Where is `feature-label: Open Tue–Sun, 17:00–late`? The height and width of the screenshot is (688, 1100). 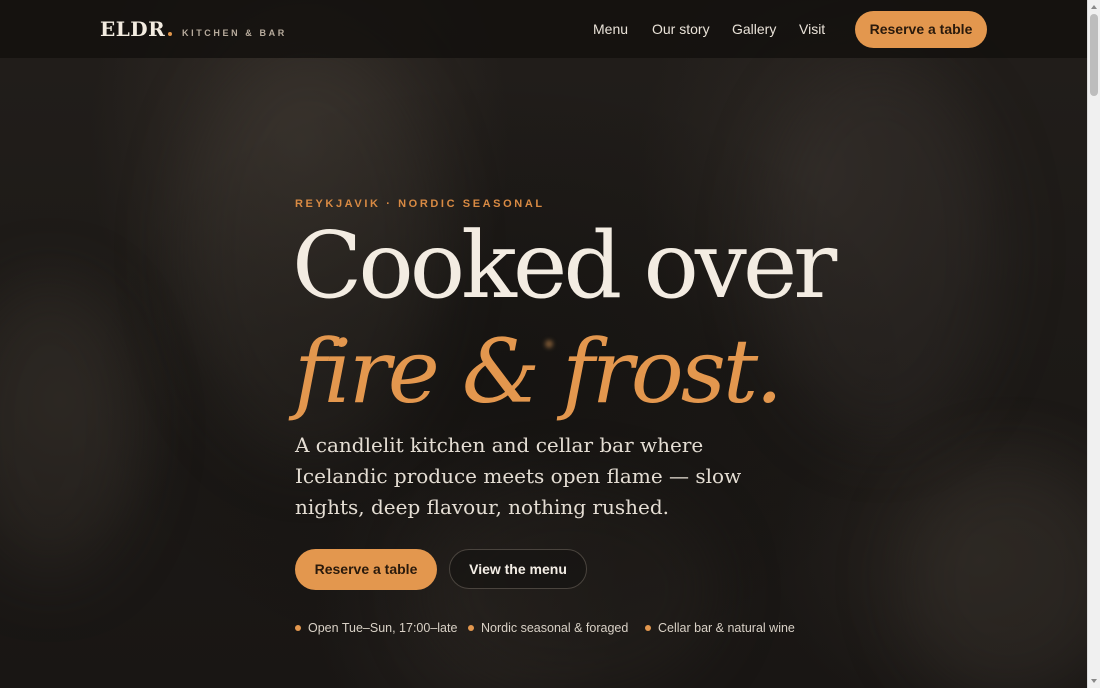 feature-label: Open Tue–Sun, 17:00–late is located at coordinates (383, 628).